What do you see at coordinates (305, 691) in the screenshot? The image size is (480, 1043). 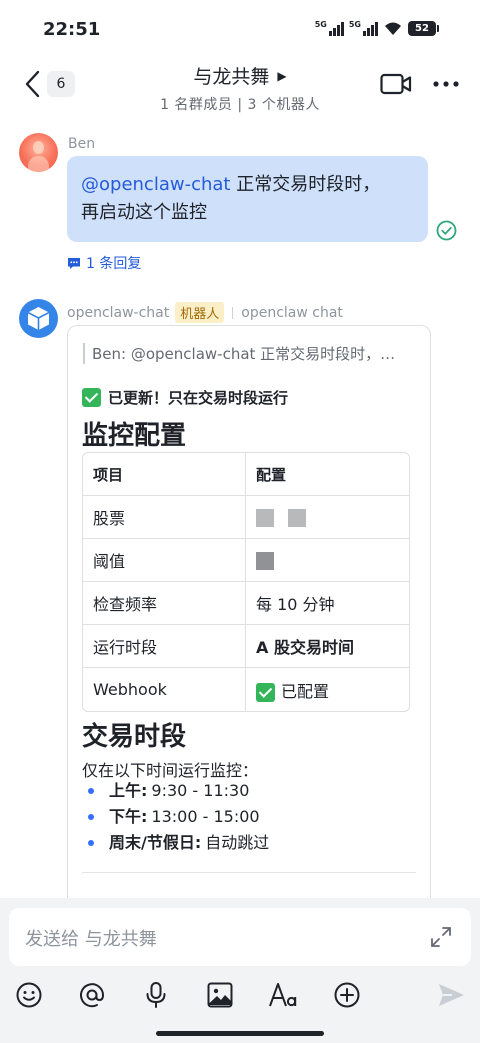 I see `webhook-status: 已配置` at bounding box center [305, 691].